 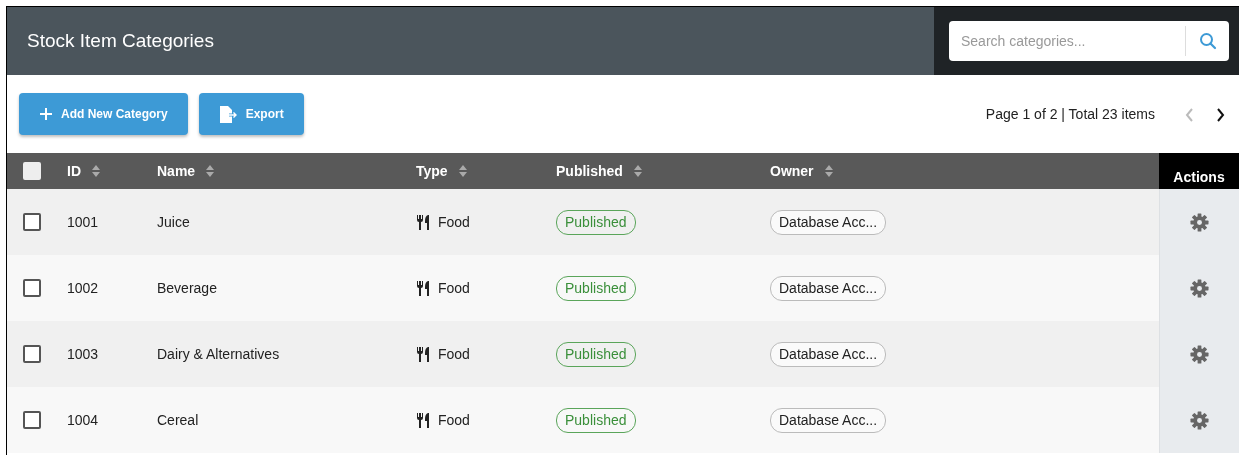 What do you see at coordinates (802, 171) in the screenshot?
I see `sortable-column-header: Owner` at bounding box center [802, 171].